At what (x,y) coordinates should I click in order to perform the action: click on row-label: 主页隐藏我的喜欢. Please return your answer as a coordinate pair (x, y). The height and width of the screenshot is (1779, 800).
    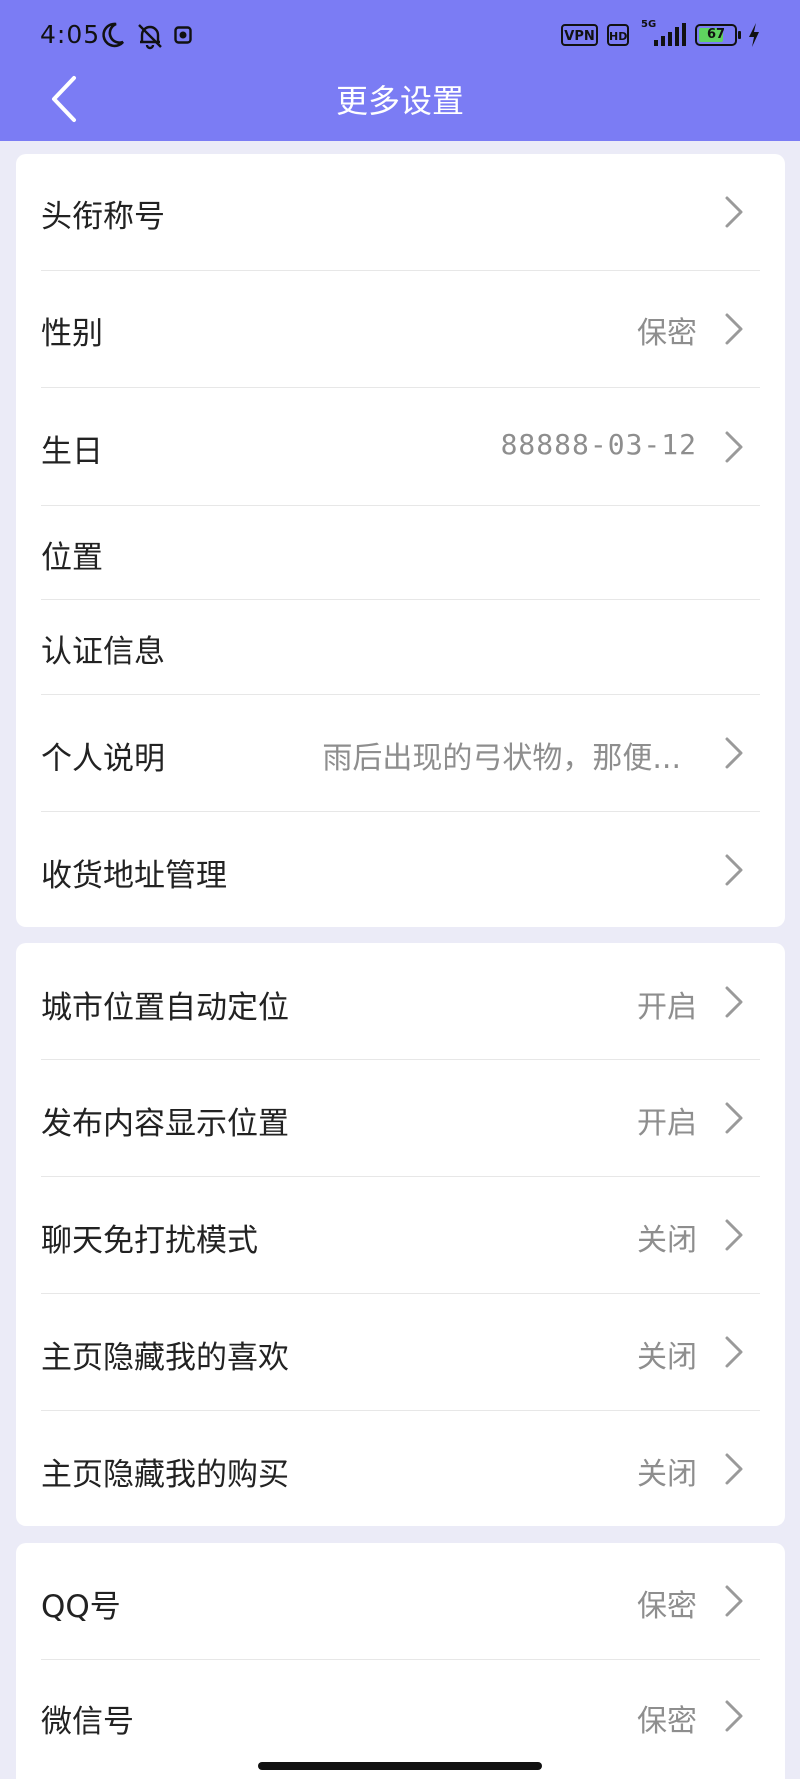
    Looking at the image, I should click on (165, 1358).